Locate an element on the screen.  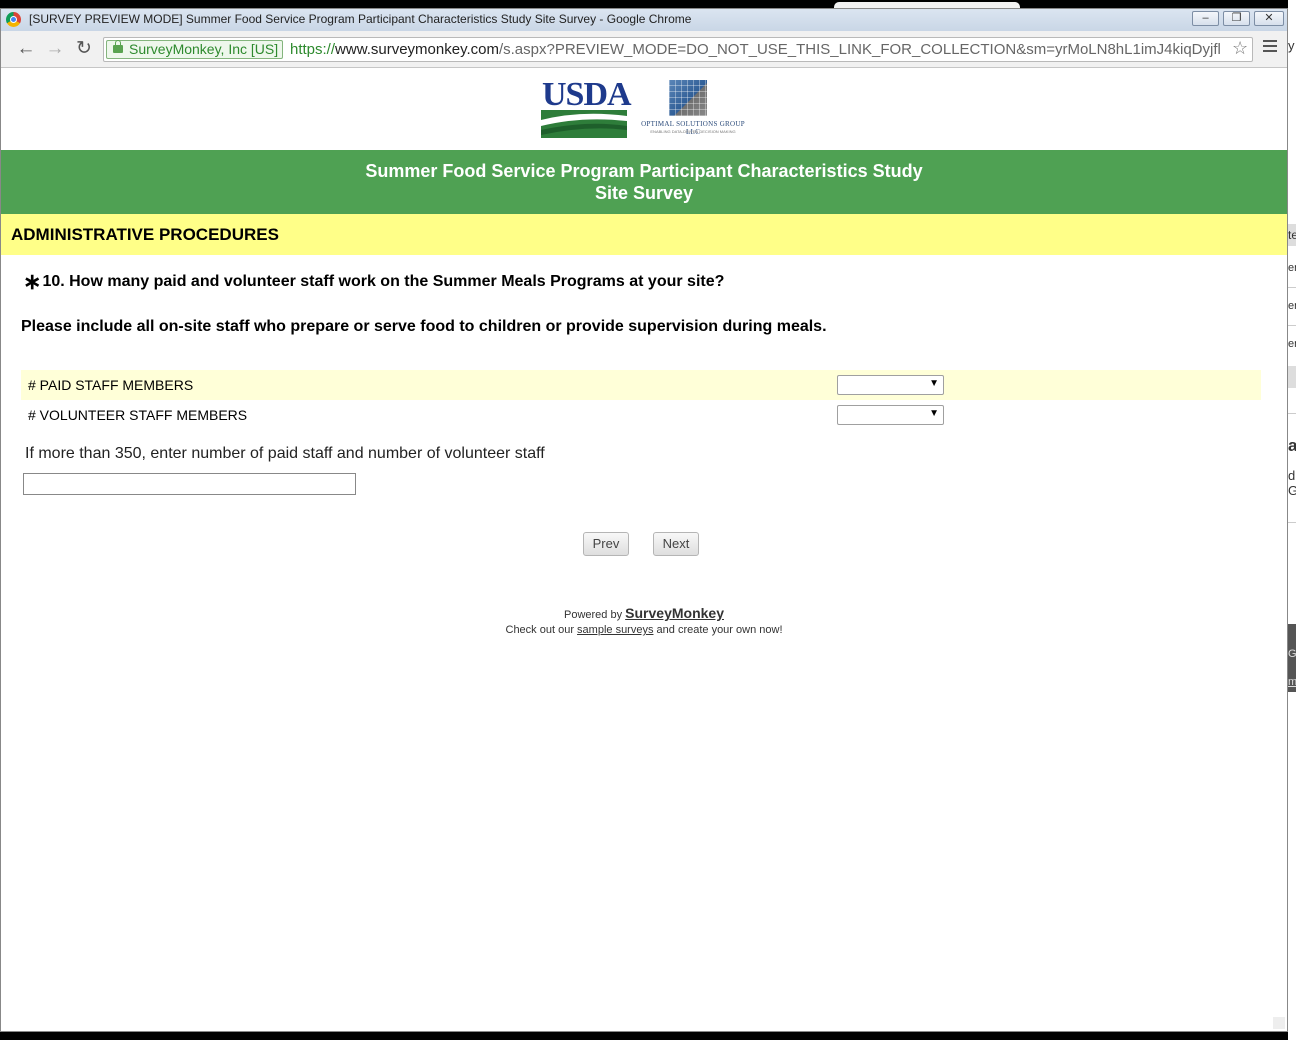
background-text-fragment: y is located at coordinates (1291, 45).